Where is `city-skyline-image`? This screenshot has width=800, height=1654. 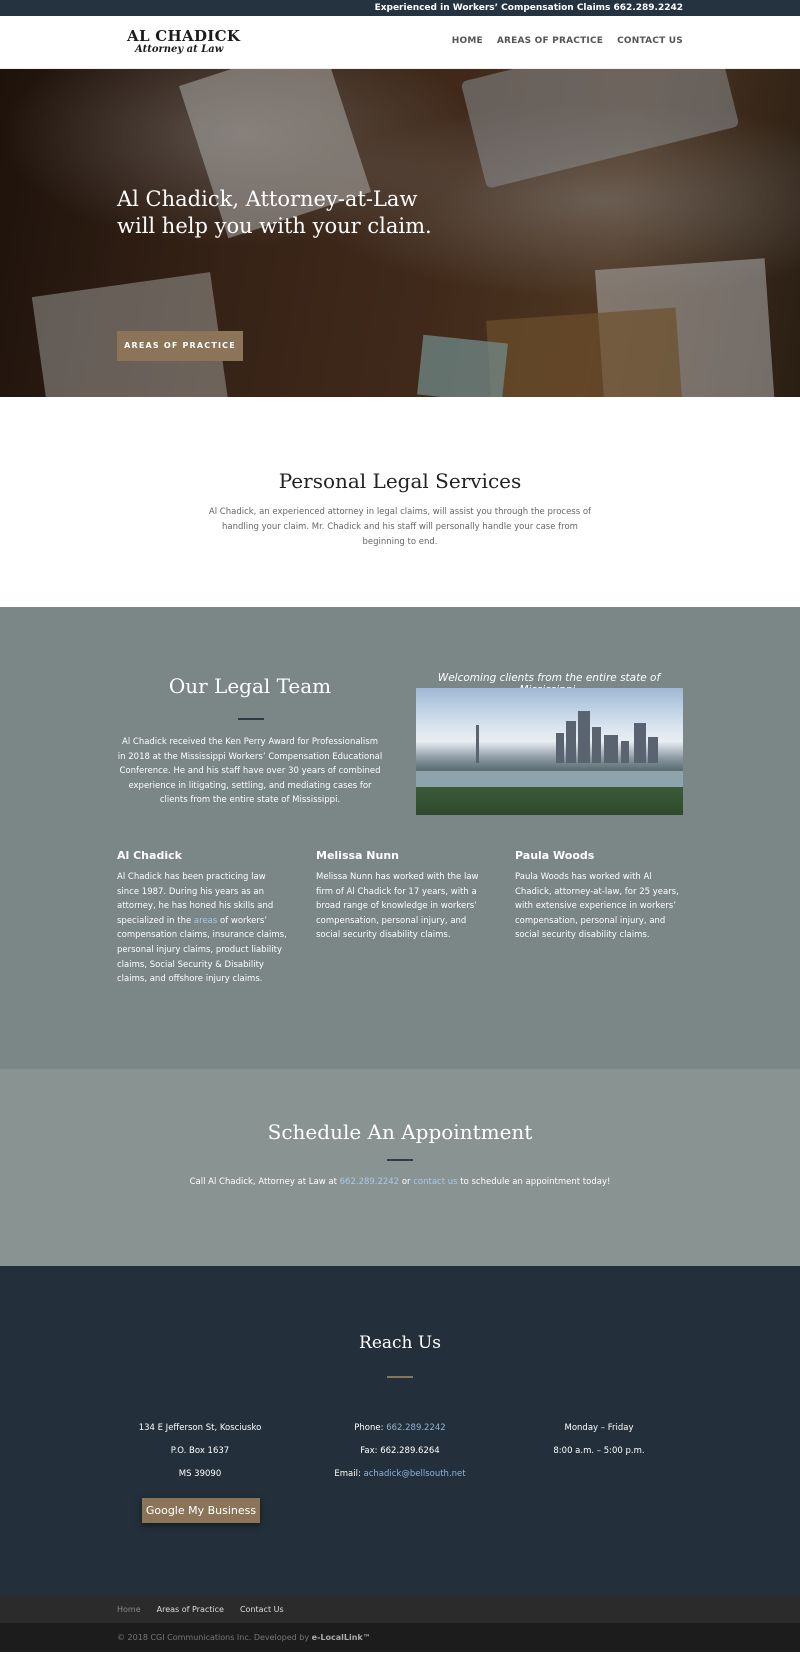 city-skyline-image is located at coordinates (549, 751).